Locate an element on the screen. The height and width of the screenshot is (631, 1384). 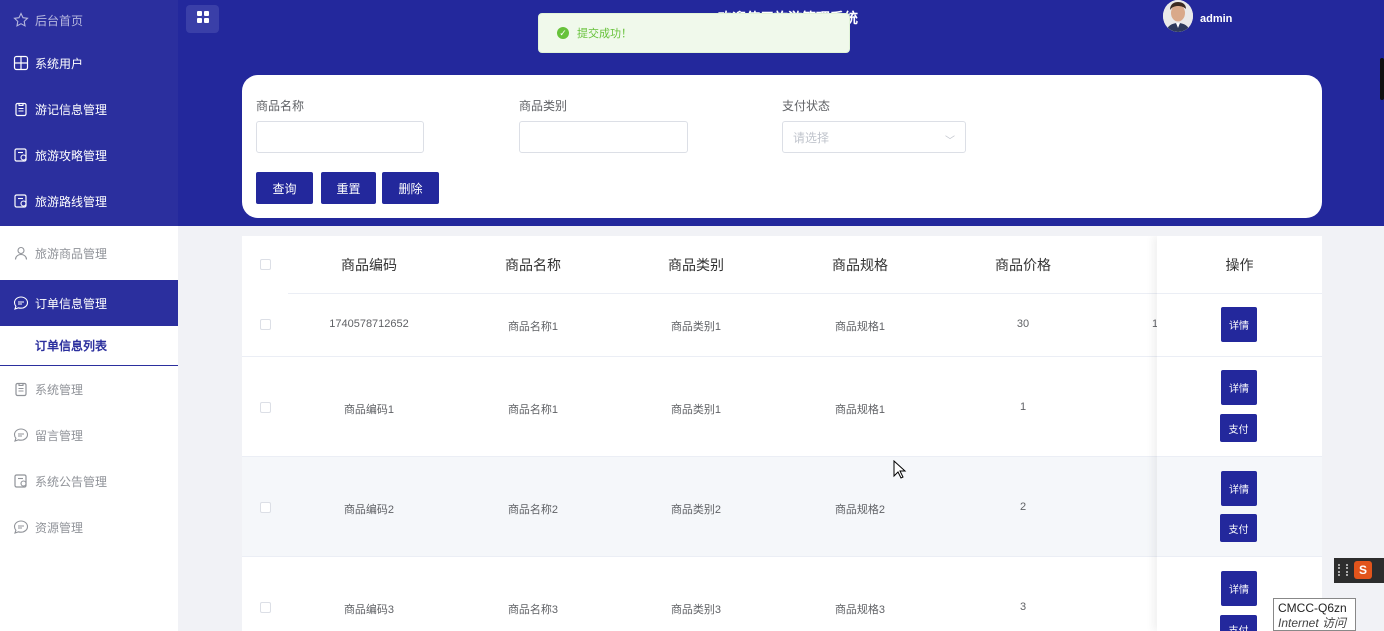
clipboard-icon is located at coordinates (21, 389).